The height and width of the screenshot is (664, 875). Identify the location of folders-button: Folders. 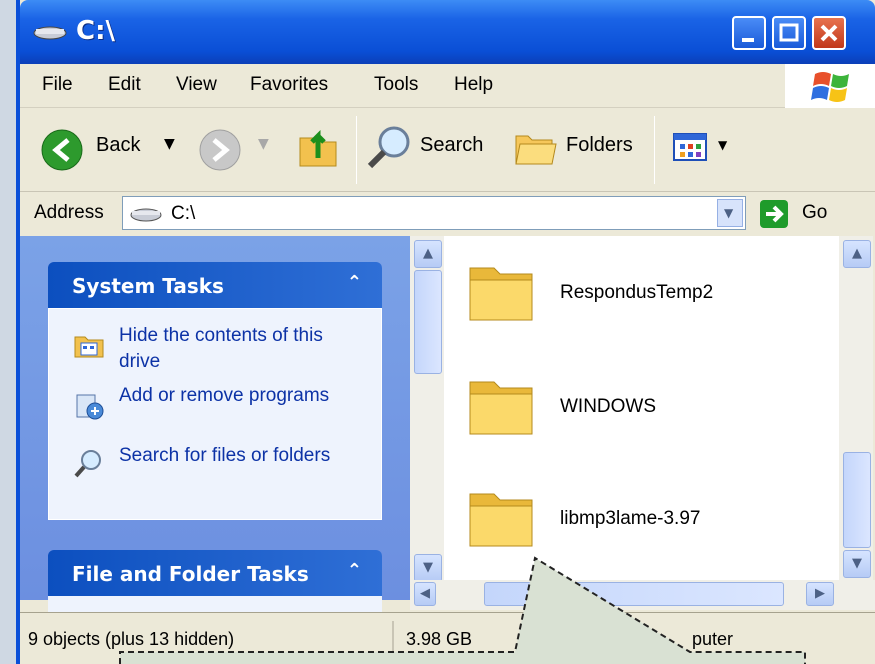
(577, 150).